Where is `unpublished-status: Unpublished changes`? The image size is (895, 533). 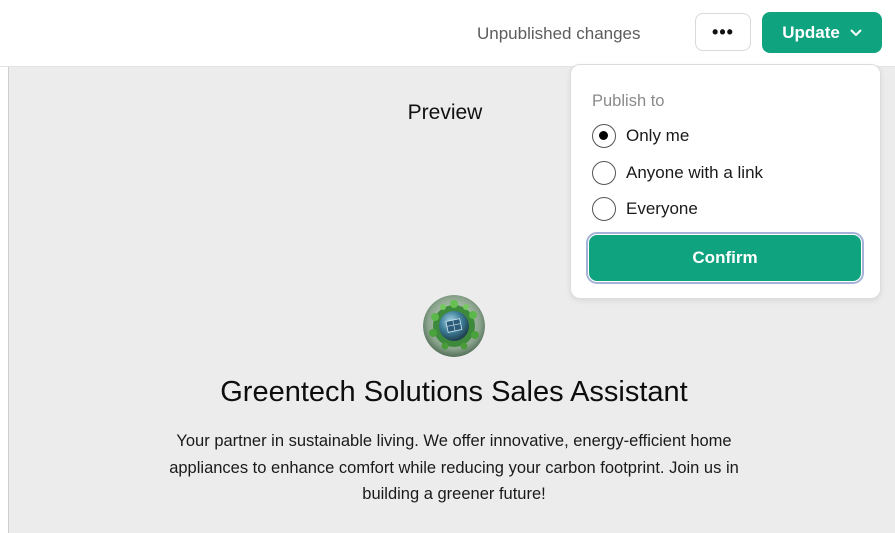 unpublished-status: Unpublished changes is located at coordinates (559, 33).